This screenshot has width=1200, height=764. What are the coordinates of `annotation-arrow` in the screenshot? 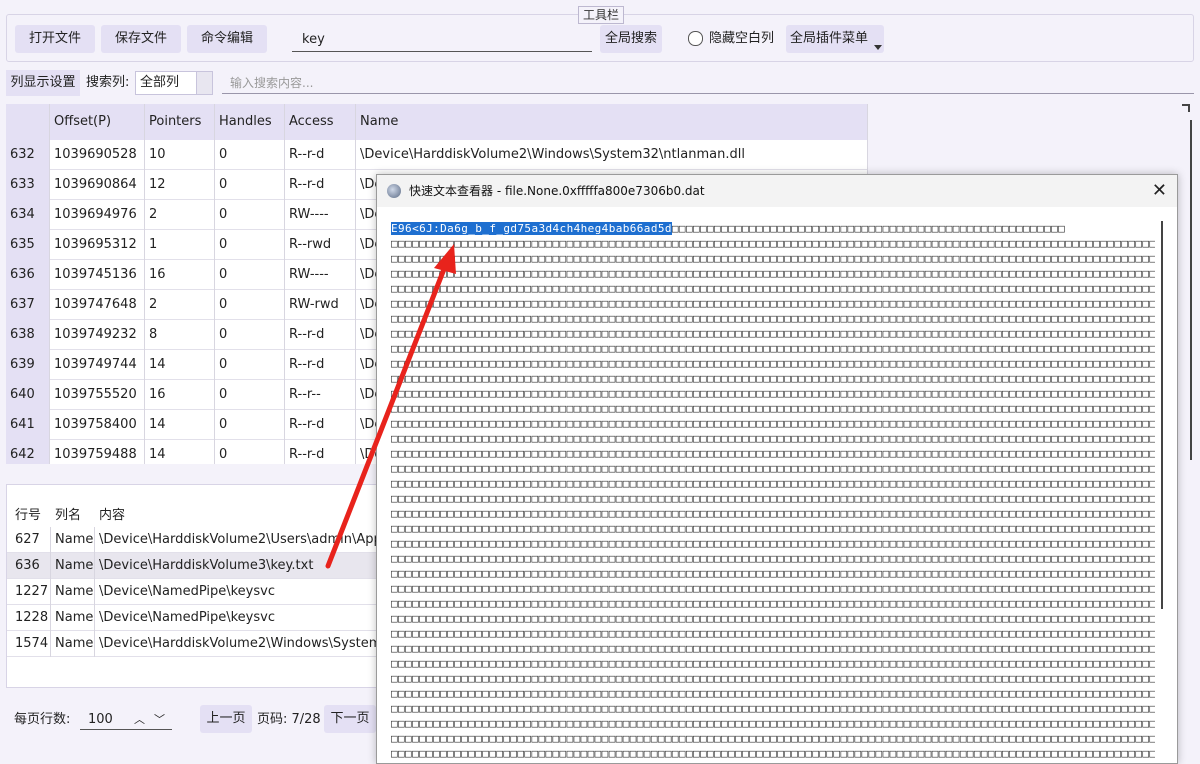 It's located at (390, 406).